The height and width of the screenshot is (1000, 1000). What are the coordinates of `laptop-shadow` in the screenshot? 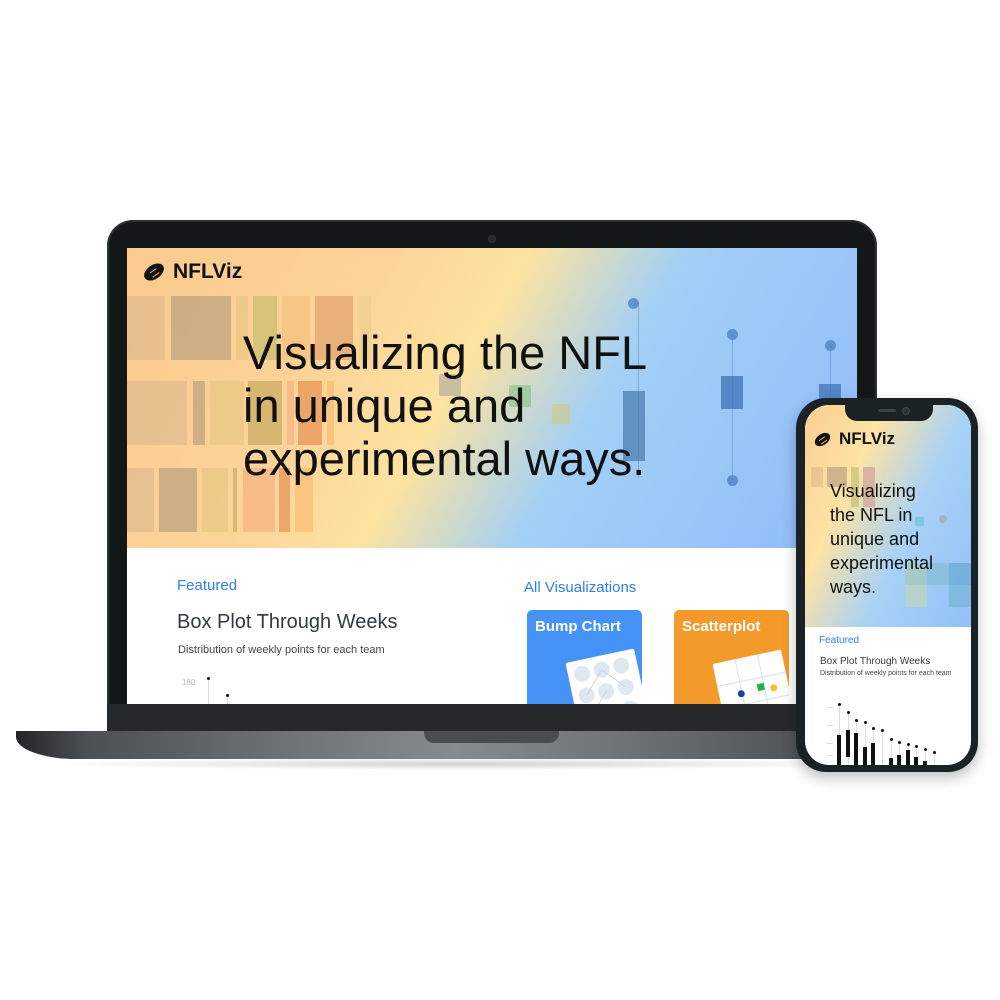 It's located at (460, 764).